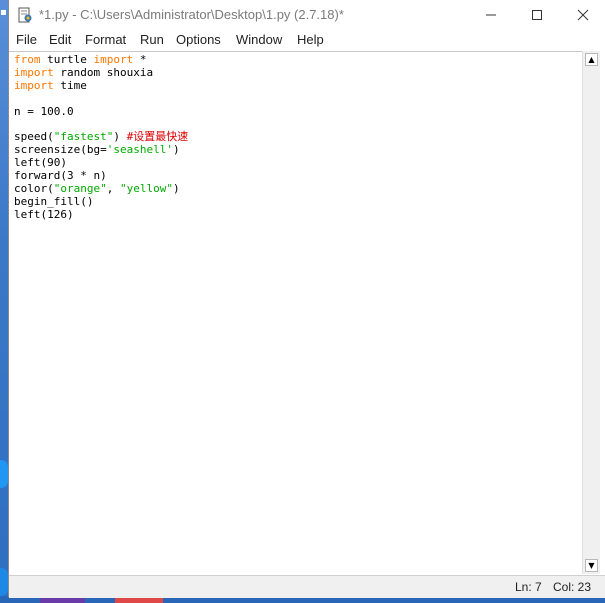 This screenshot has height=603, width=605. I want to click on code-line: import time, so click(101, 85).